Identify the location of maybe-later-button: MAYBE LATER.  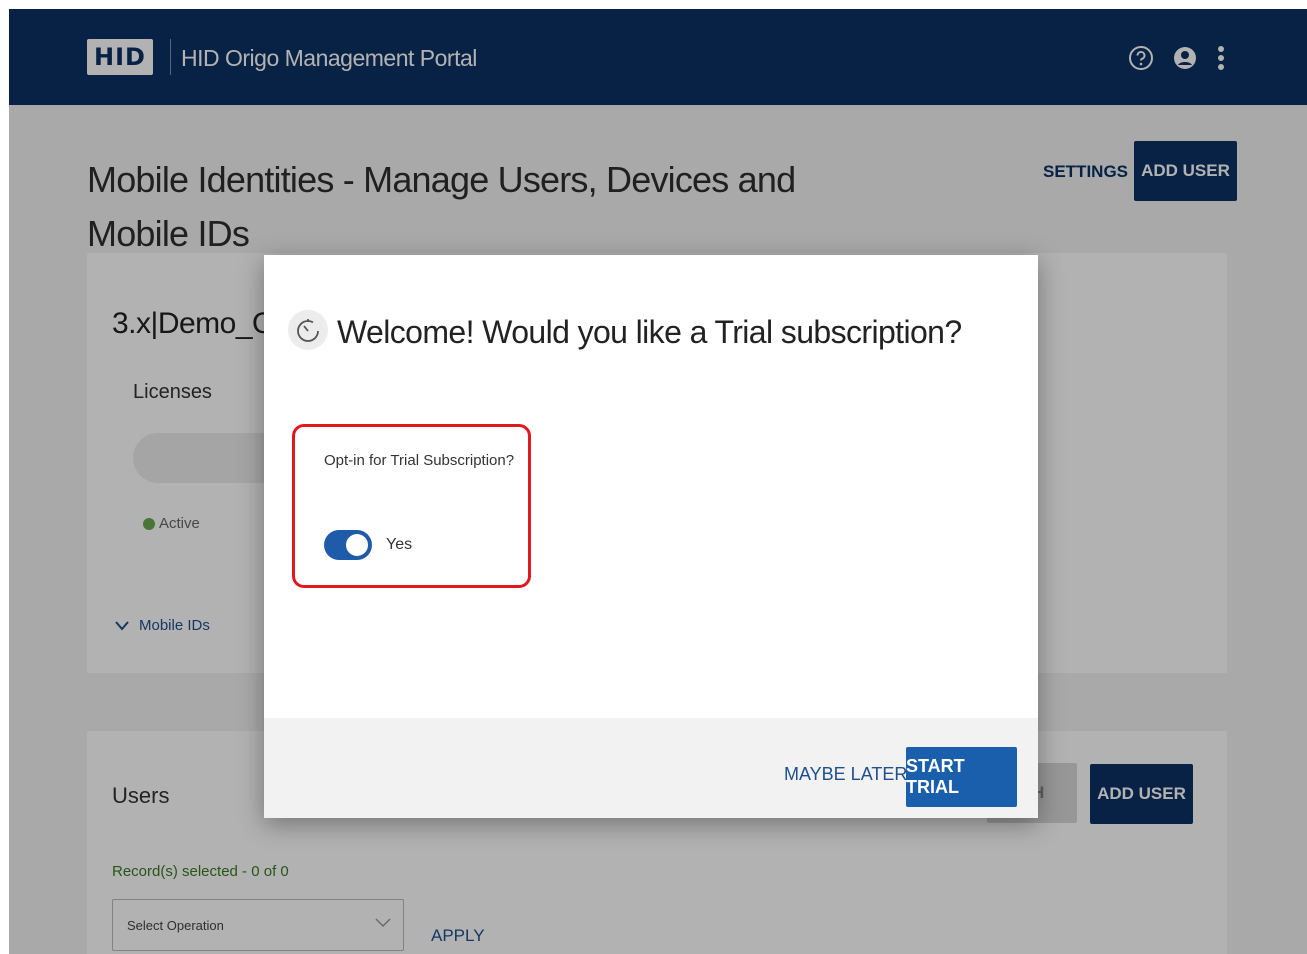
(845, 774).